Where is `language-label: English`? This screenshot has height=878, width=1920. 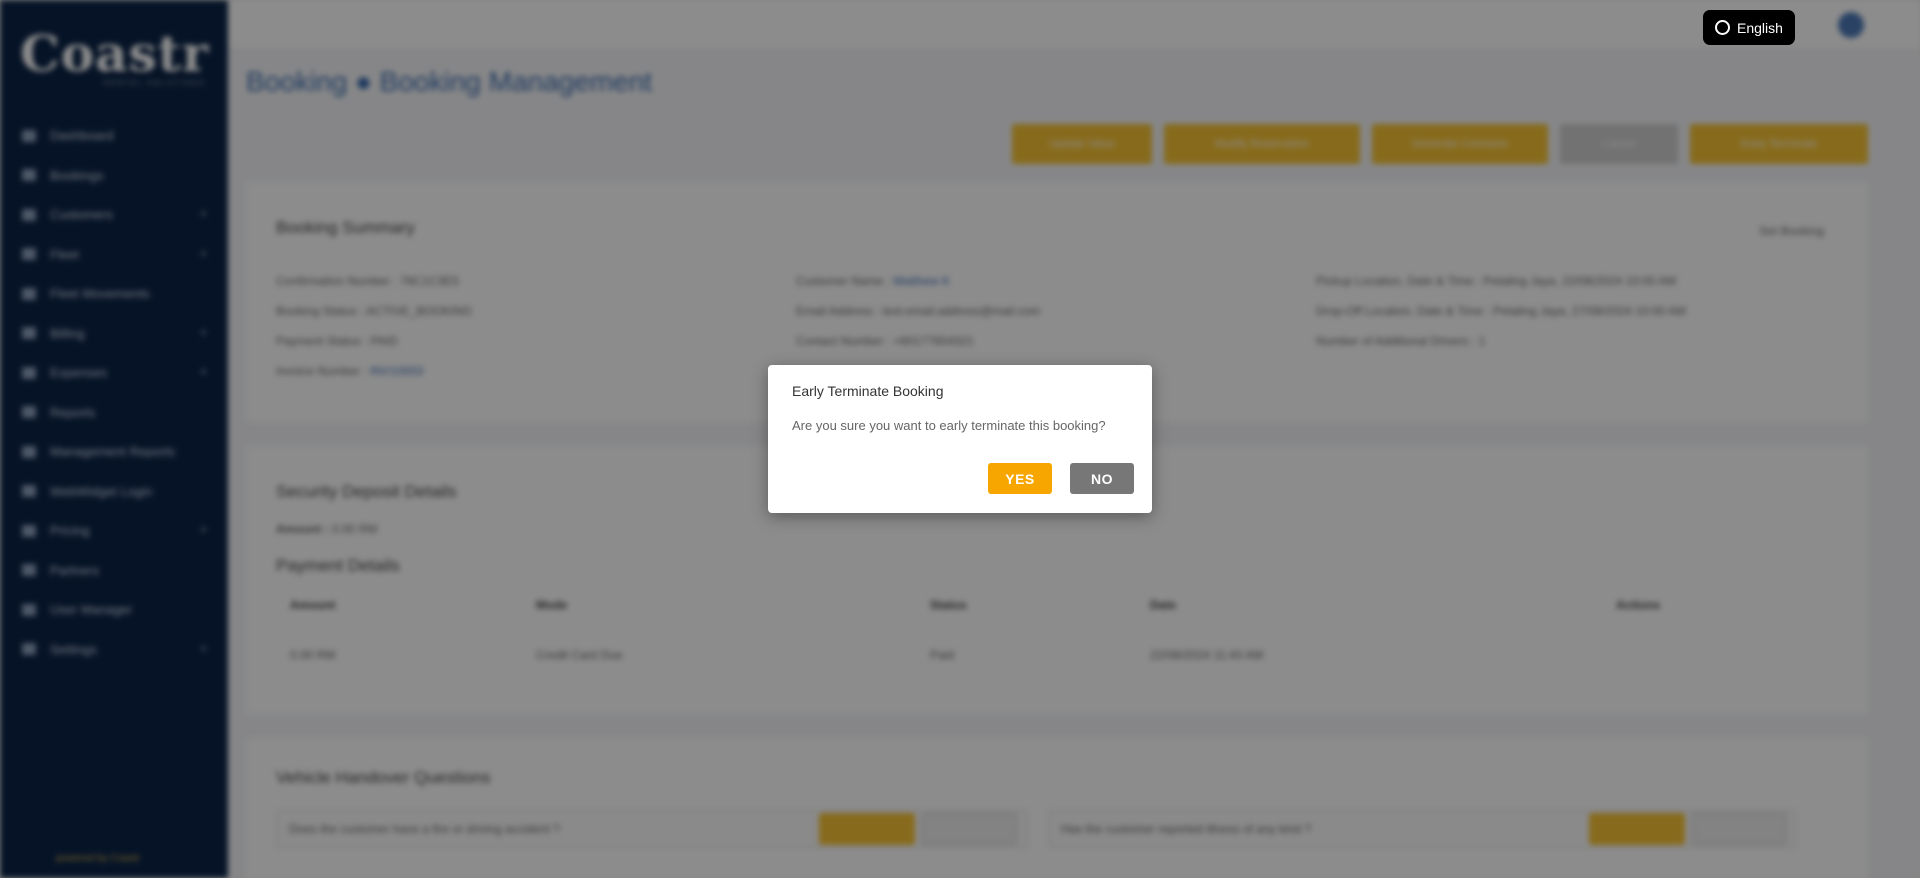
language-label: English is located at coordinates (1760, 27).